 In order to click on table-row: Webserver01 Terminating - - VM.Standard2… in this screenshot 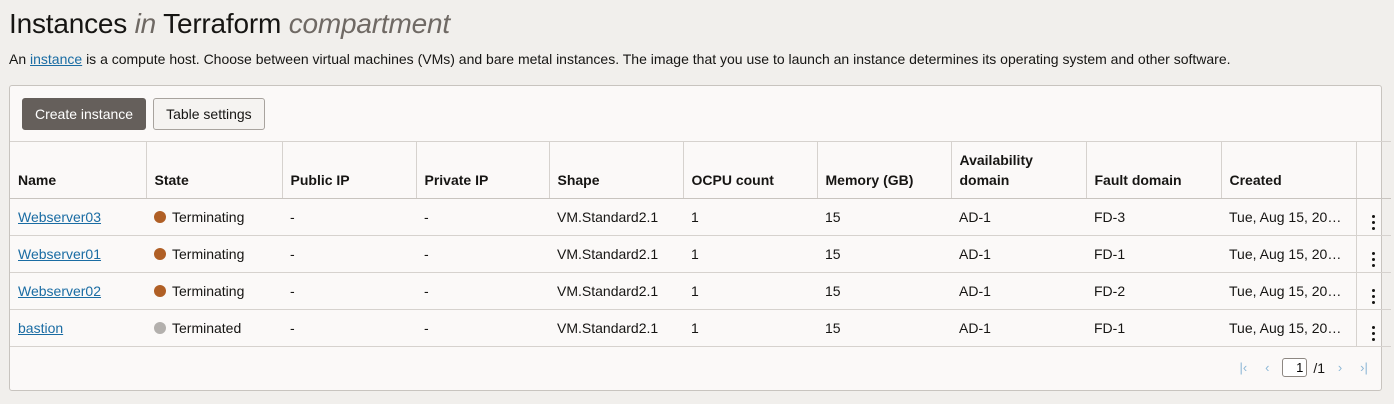, I will do `click(700, 254)`.